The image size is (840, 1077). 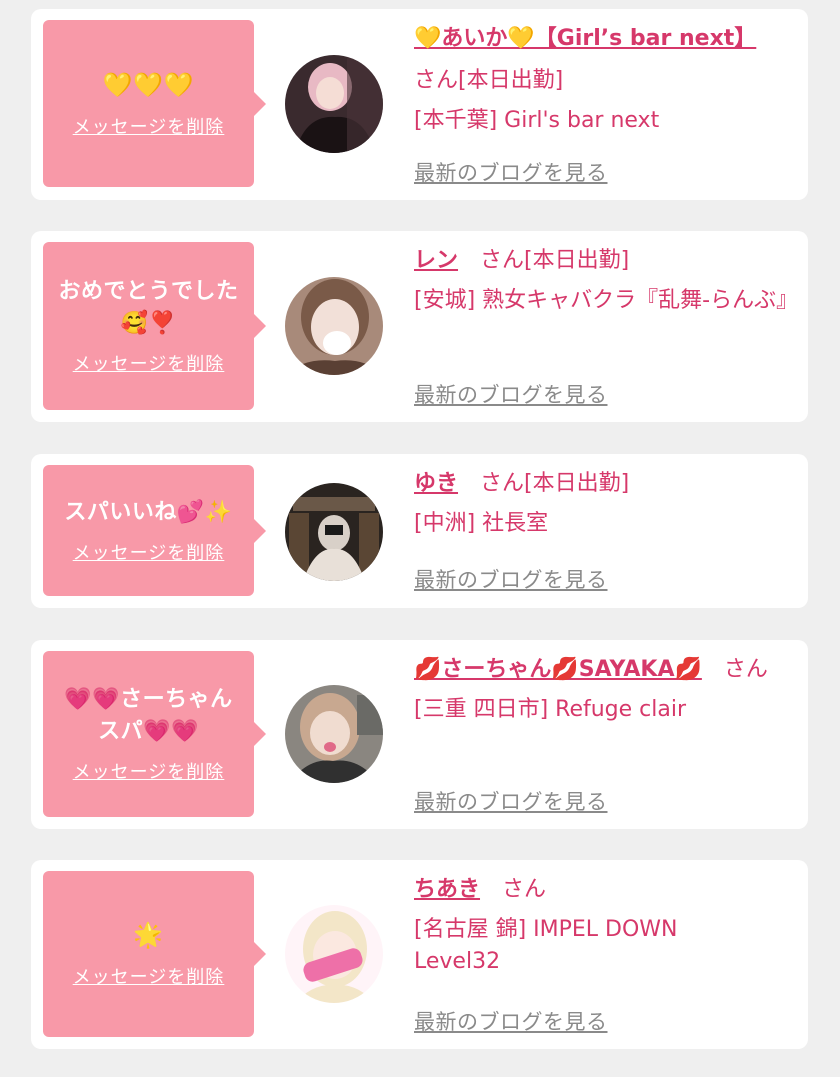 I want to click on message-text: 🌟, so click(x=148, y=935).